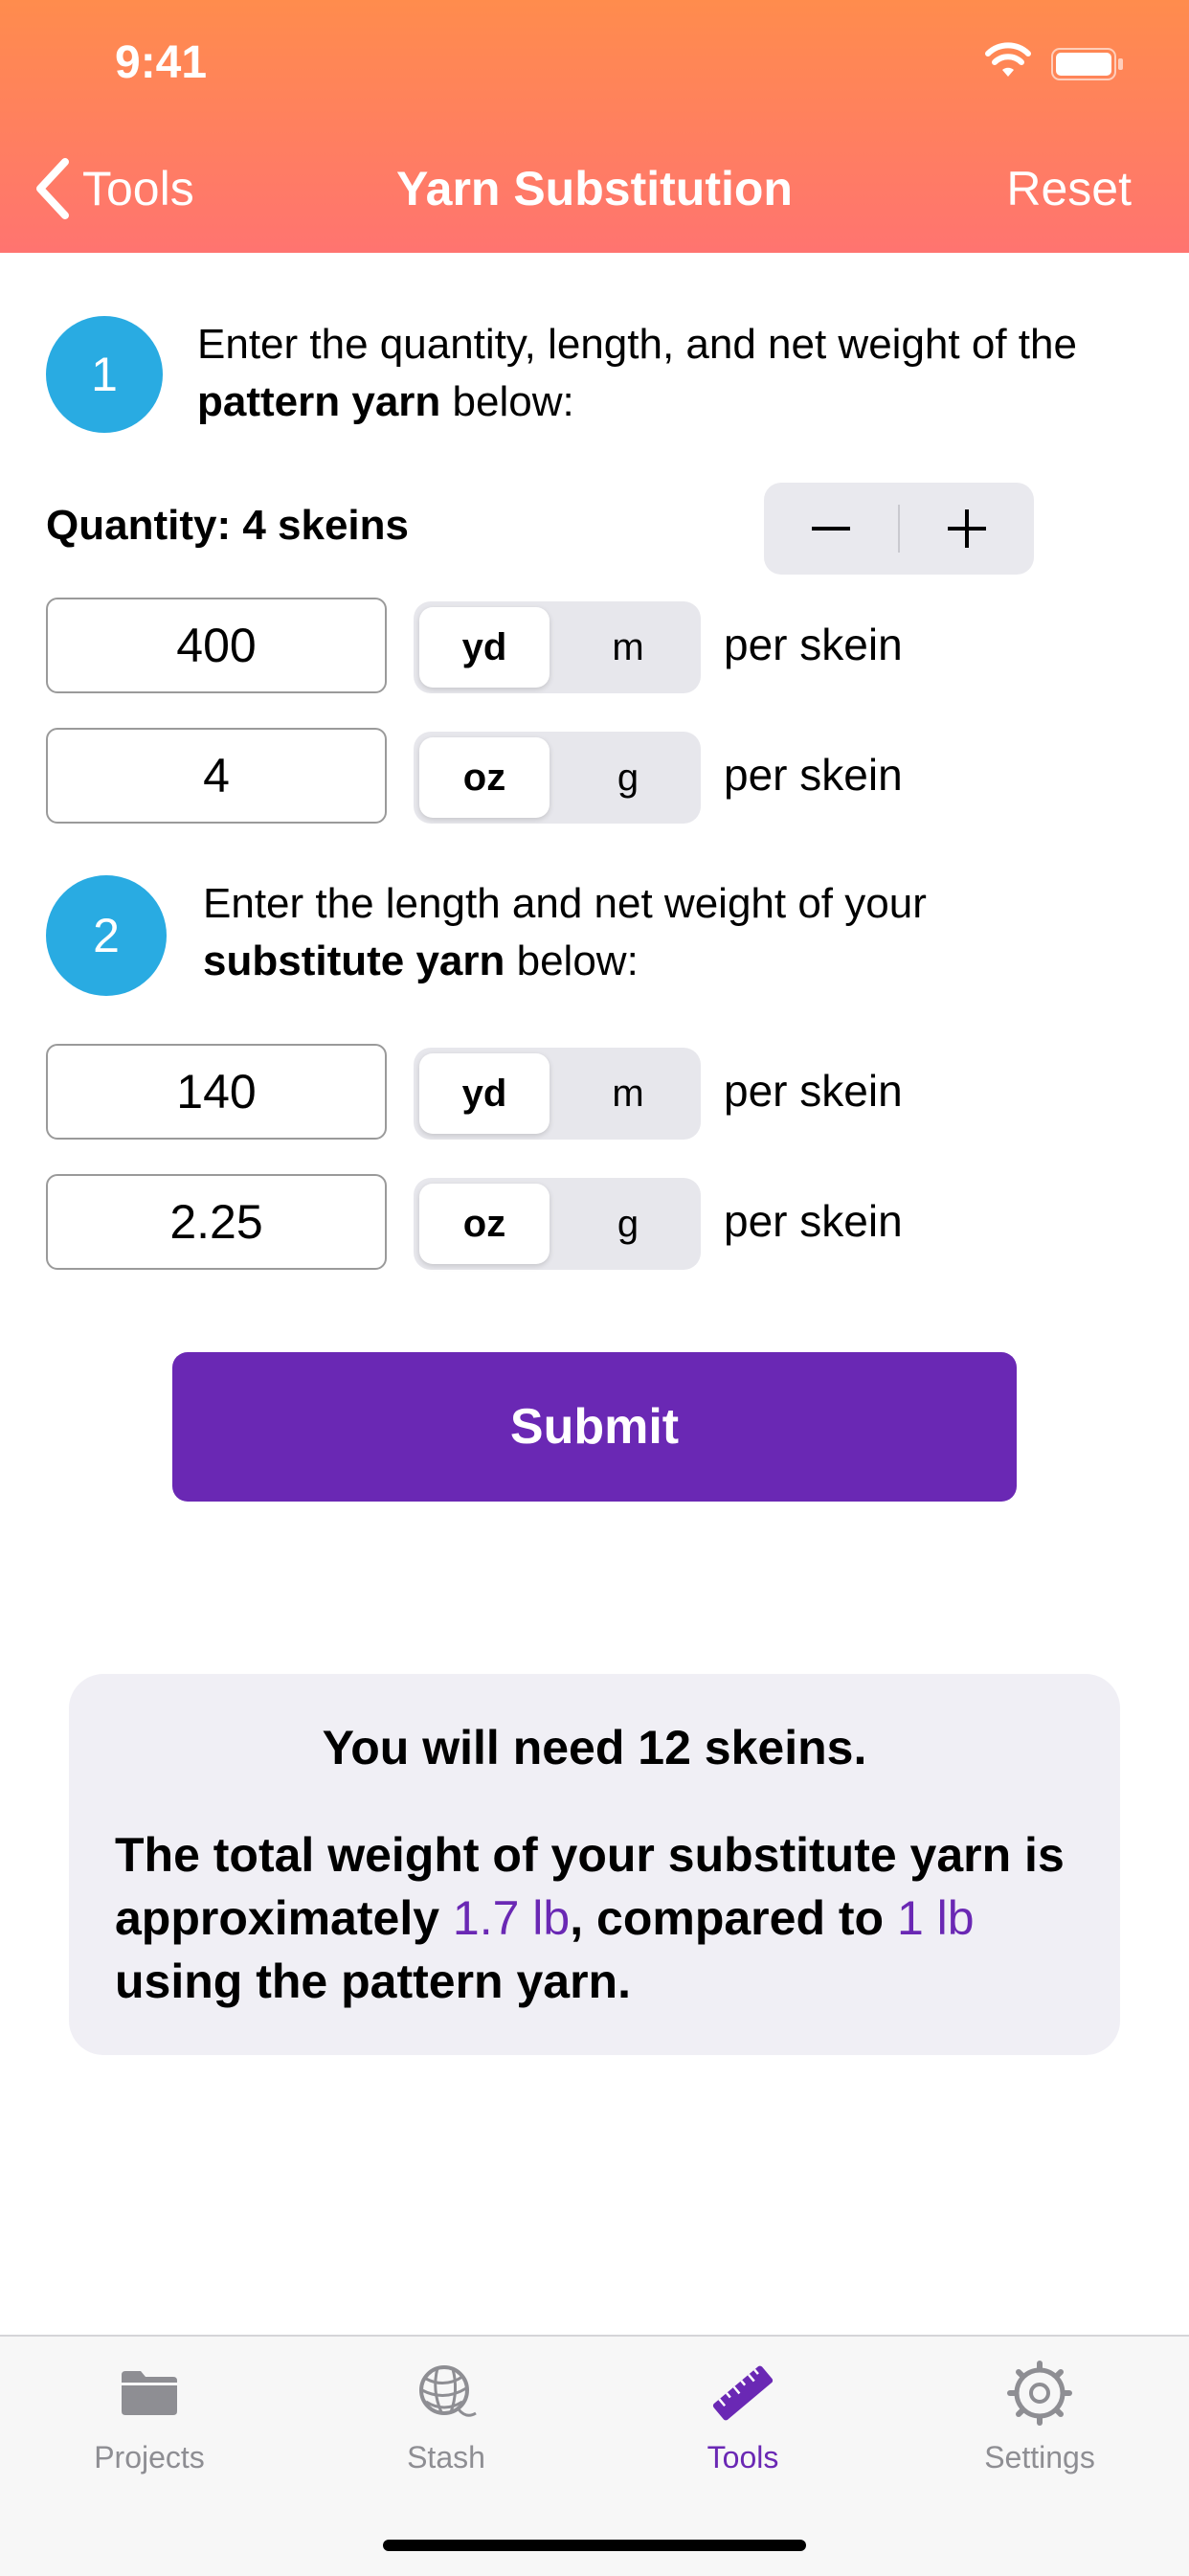 The width and height of the screenshot is (1189, 2576). I want to click on minus-icon, so click(831, 529).